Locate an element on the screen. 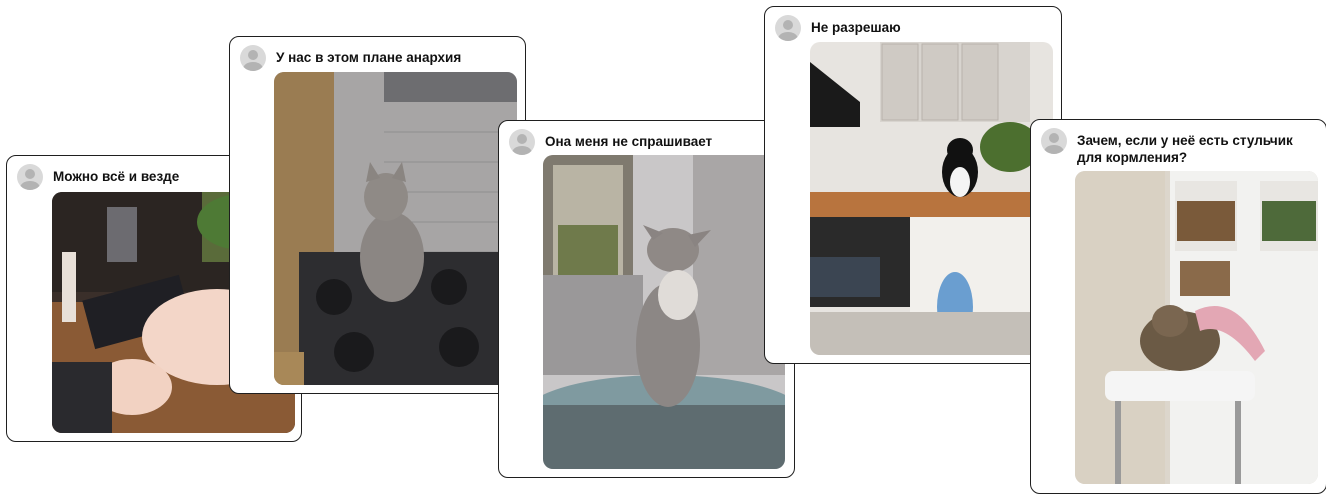  post-caption: Можно всё и везде is located at coordinates (116, 176).